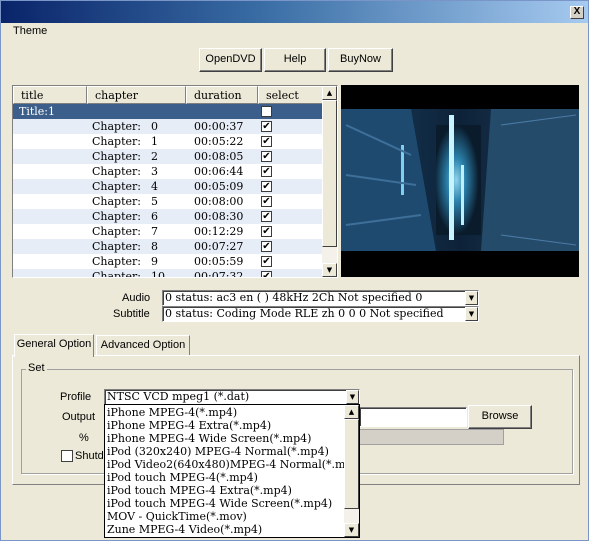  I want to click on duration-cell: 00:05:09, so click(219, 186).